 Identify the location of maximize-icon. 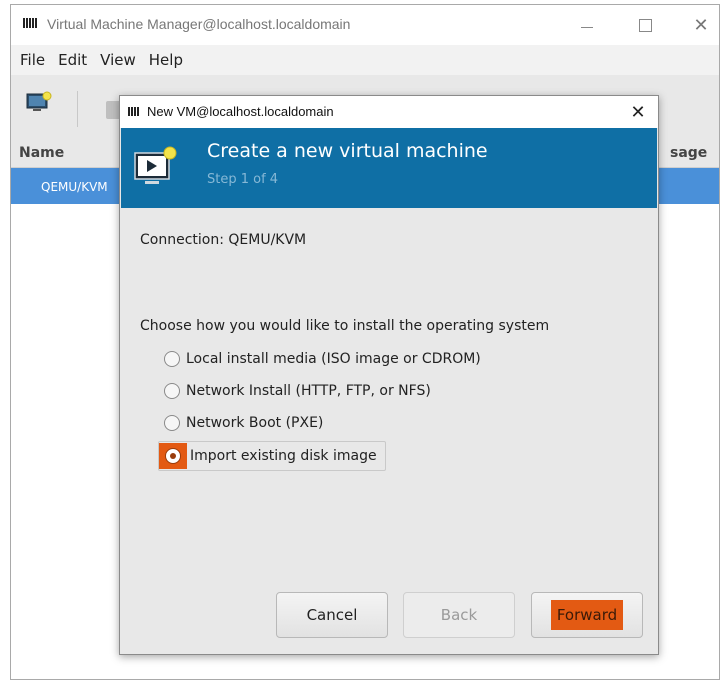
(645, 25).